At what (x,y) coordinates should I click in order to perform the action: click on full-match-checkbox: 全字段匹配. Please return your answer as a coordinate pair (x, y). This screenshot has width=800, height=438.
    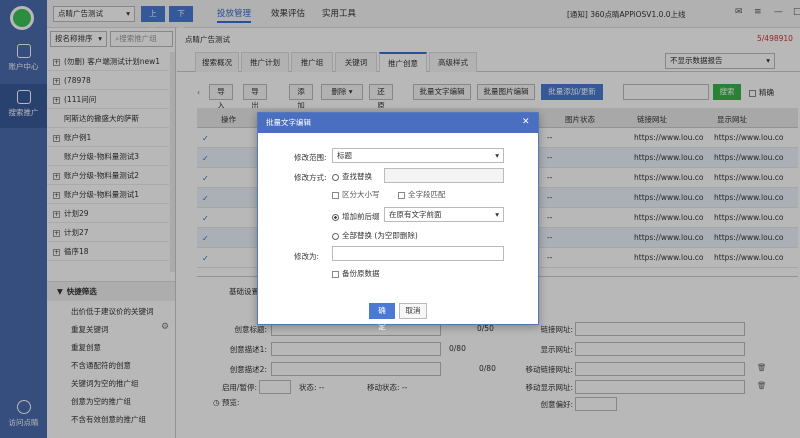
    Looking at the image, I should click on (422, 194).